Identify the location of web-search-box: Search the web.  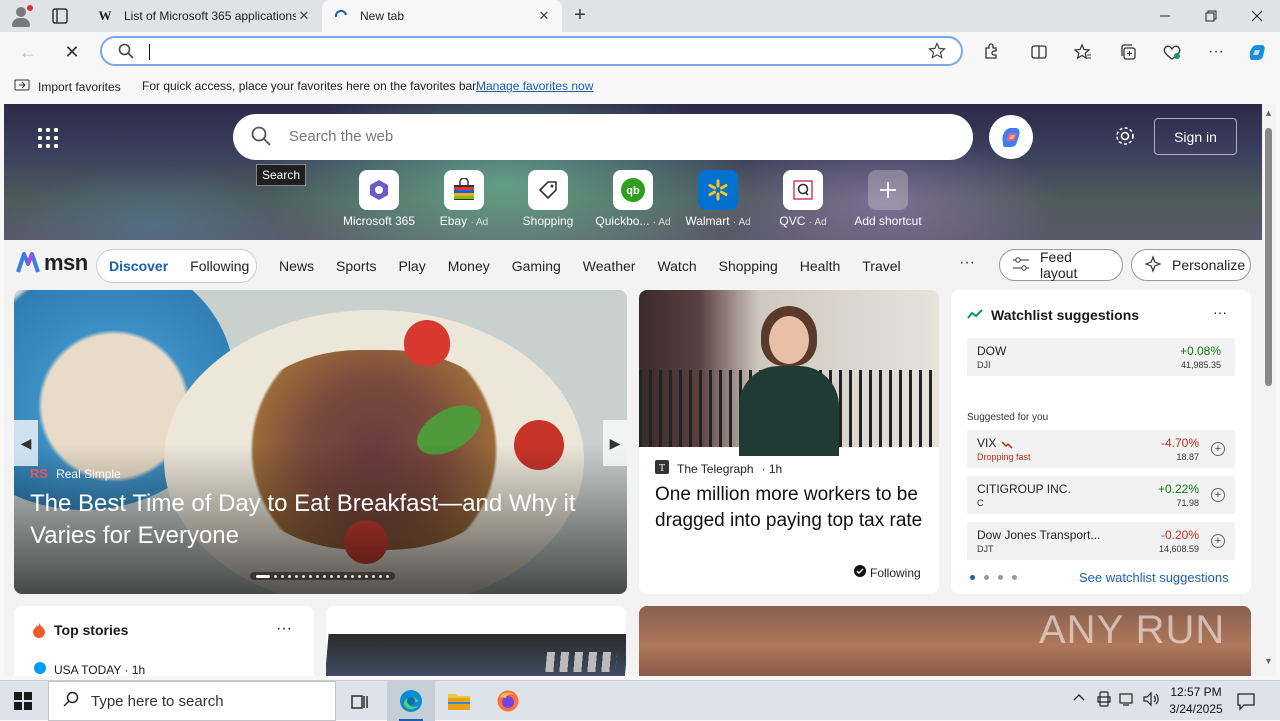
(603, 137).